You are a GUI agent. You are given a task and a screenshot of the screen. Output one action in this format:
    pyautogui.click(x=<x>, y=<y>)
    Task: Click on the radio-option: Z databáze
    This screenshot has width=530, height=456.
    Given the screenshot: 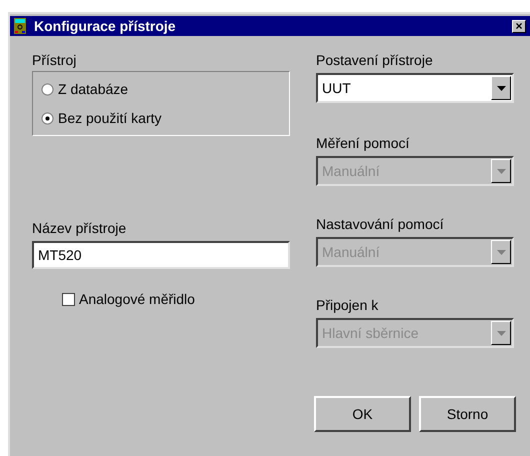 What is the action you would take?
    pyautogui.click(x=165, y=89)
    